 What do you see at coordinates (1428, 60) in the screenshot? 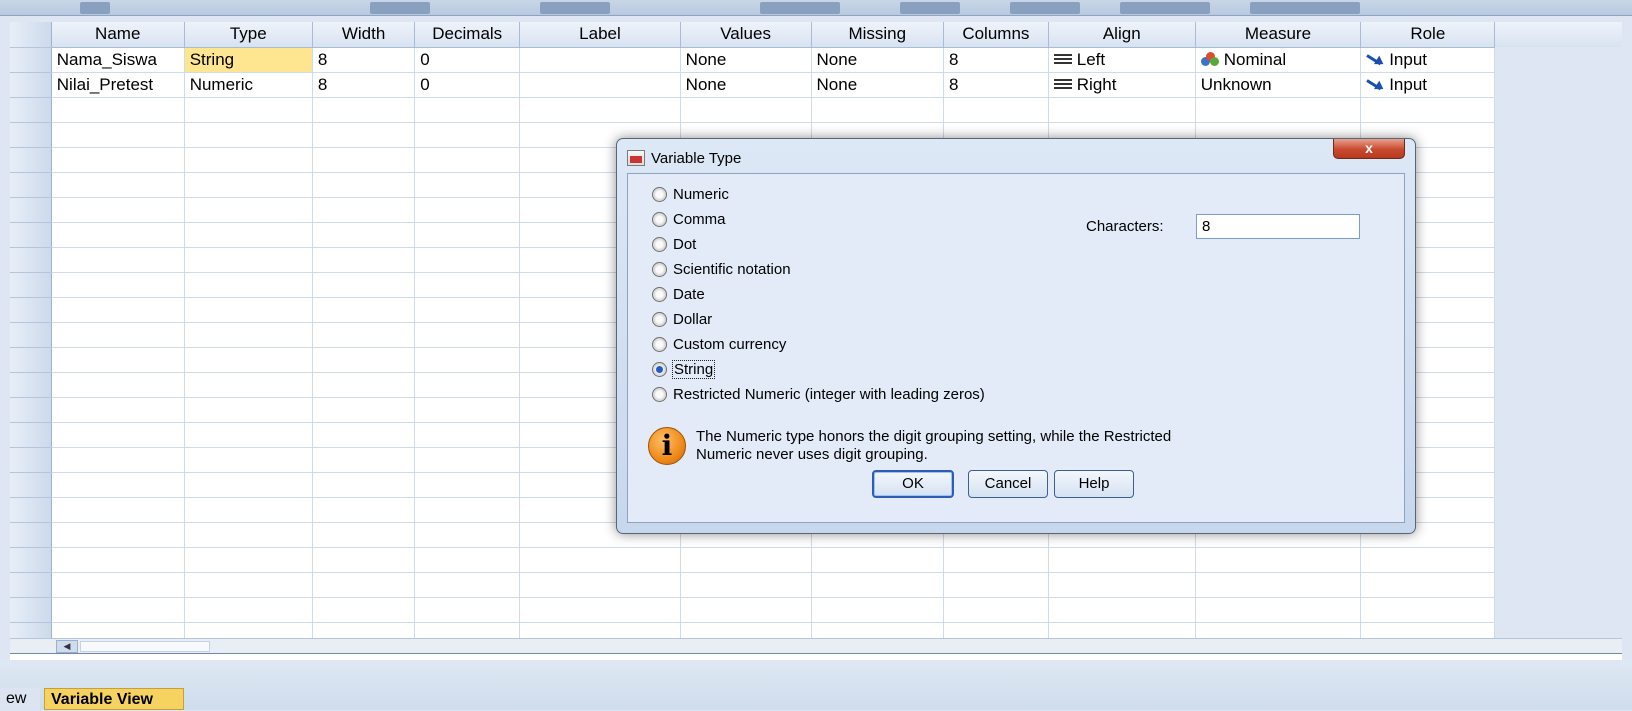
I see `cell-role: Input` at bounding box center [1428, 60].